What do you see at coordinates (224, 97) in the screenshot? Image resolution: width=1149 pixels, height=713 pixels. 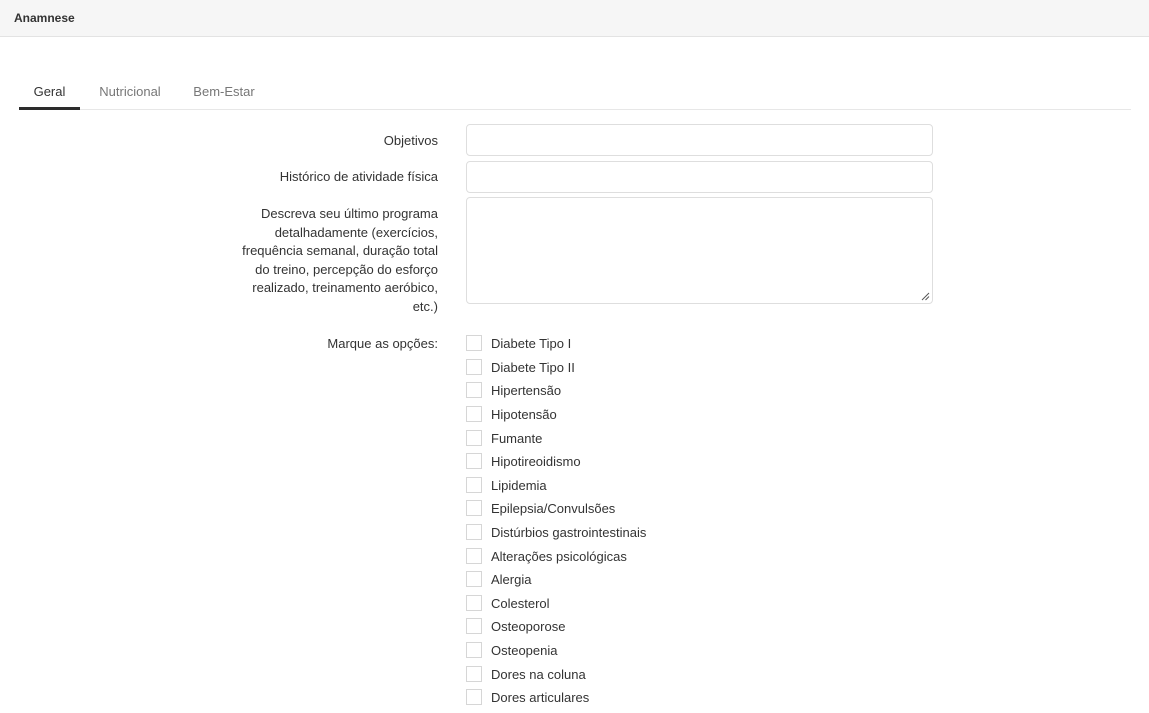 I see `tab-bem-estar: Bem-Estar` at bounding box center [224, 97].